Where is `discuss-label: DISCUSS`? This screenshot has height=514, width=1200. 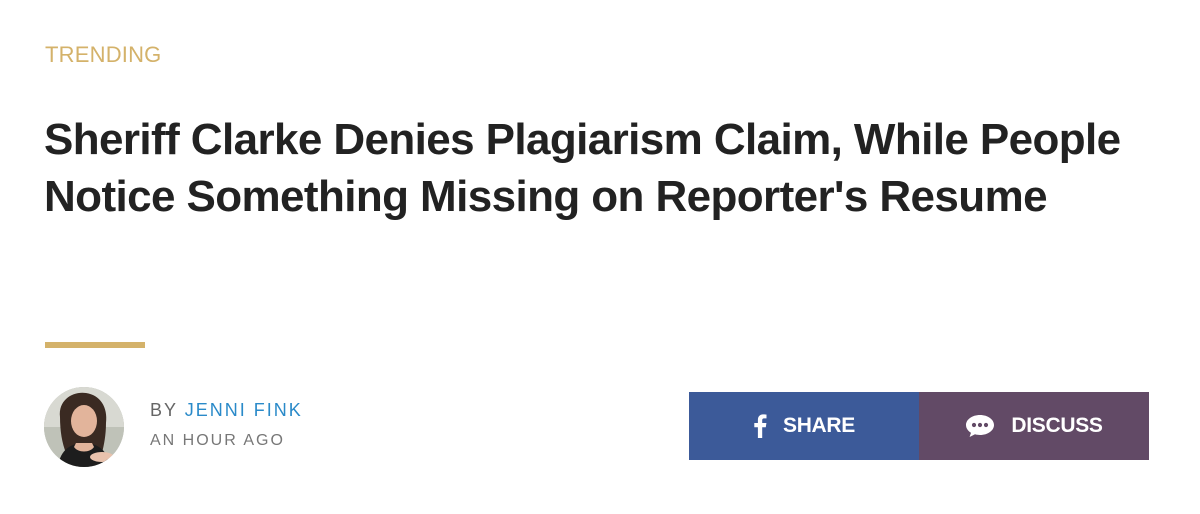
discuss-label: DISCUSS is located at coordinates (1057, 425).